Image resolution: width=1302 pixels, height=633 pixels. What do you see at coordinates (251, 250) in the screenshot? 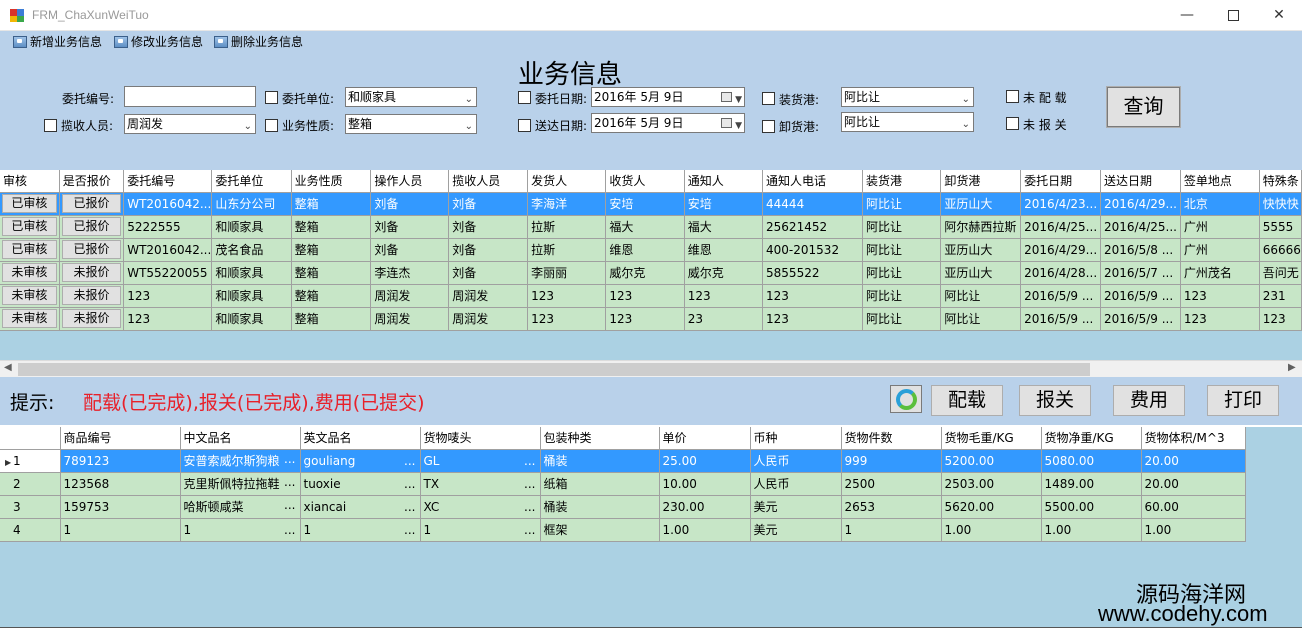
I see `table-cell: 茂名食品` at bounding box center [251, 250].